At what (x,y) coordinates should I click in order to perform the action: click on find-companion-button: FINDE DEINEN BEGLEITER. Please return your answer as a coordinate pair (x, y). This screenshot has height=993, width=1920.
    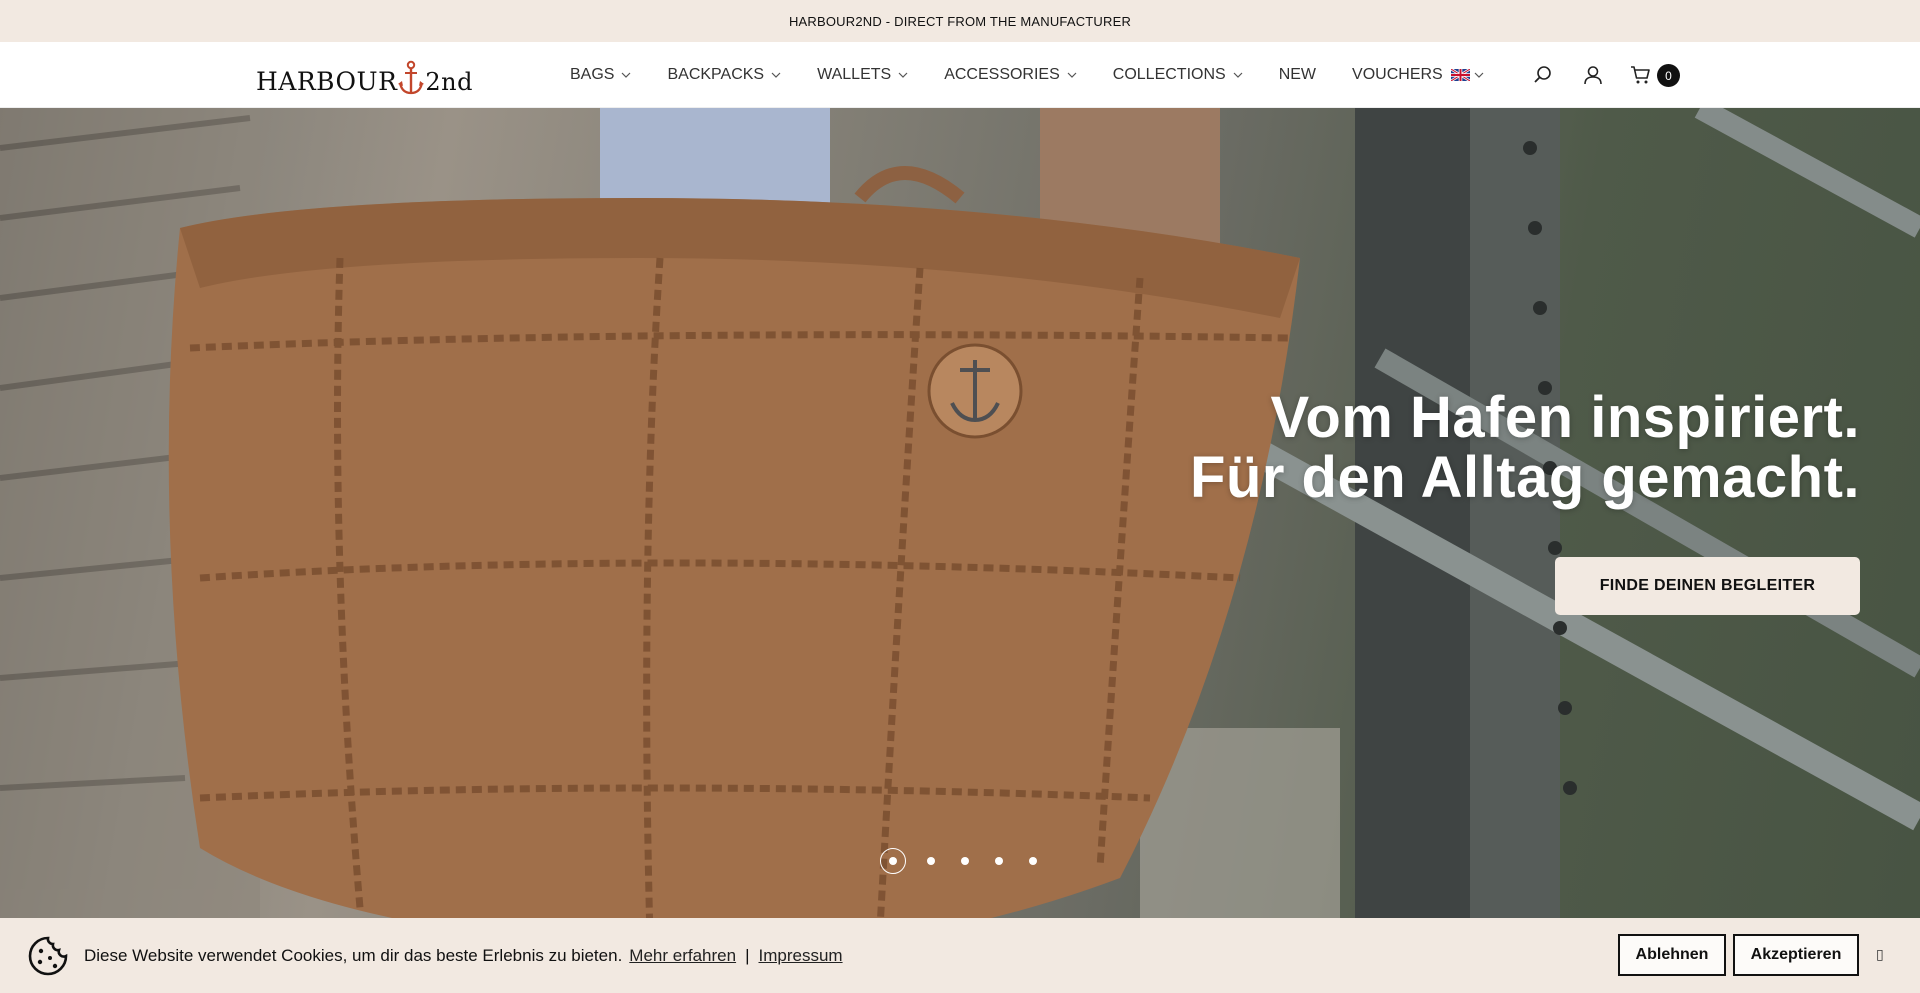
    Looking at the image, I should click on (1707, 586).